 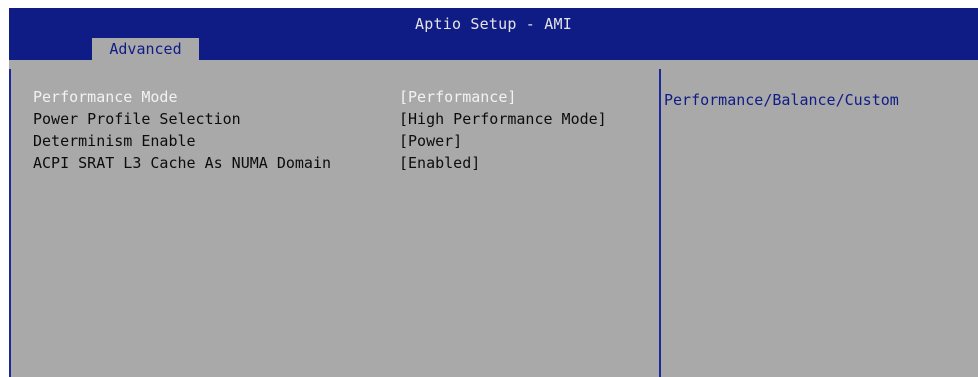 I want to click on title-bar: Aptio Setup - AMI Advanced, so click(x=493, y=34).